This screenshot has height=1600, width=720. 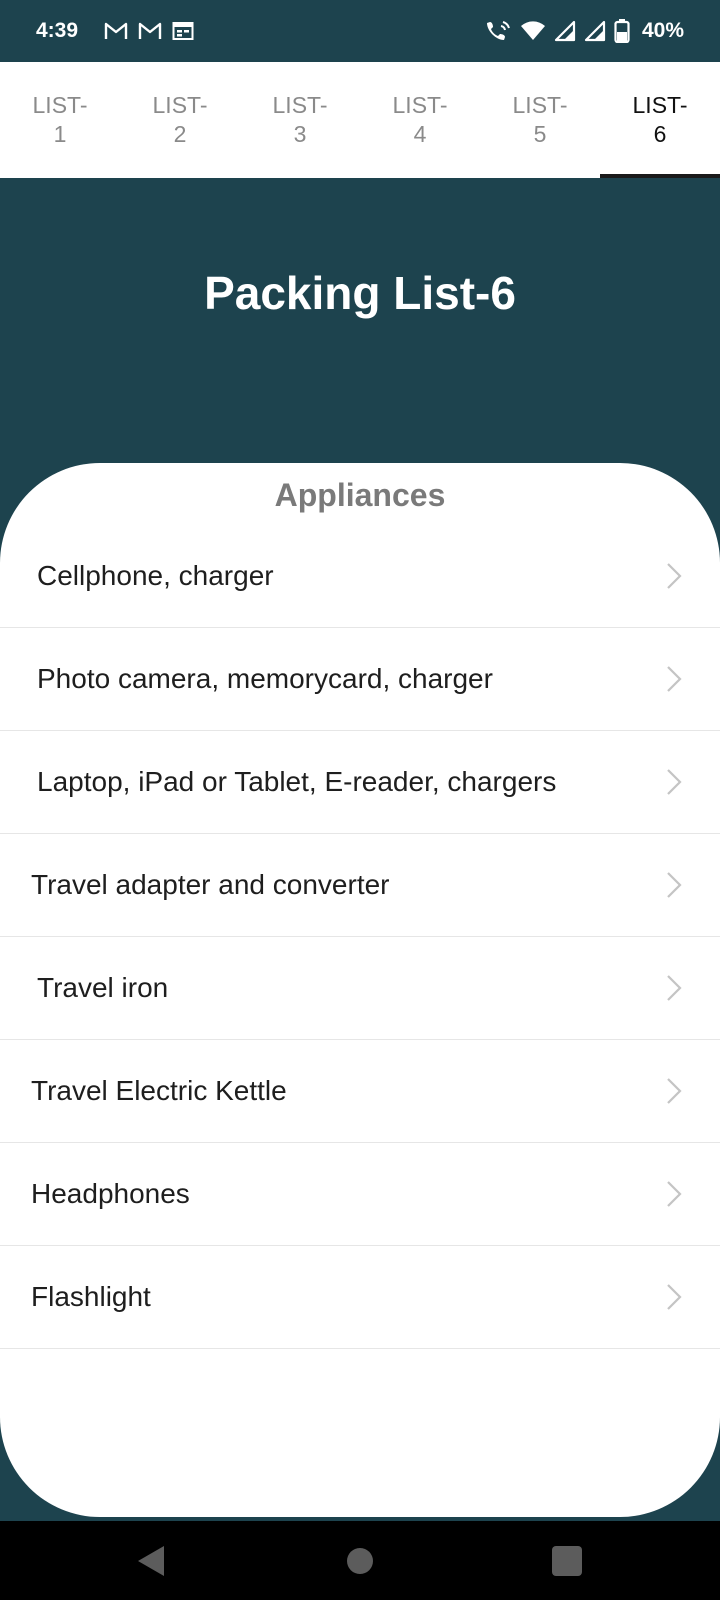 I want to click on tab-label-line2: 4, so click(x=420, y=134).